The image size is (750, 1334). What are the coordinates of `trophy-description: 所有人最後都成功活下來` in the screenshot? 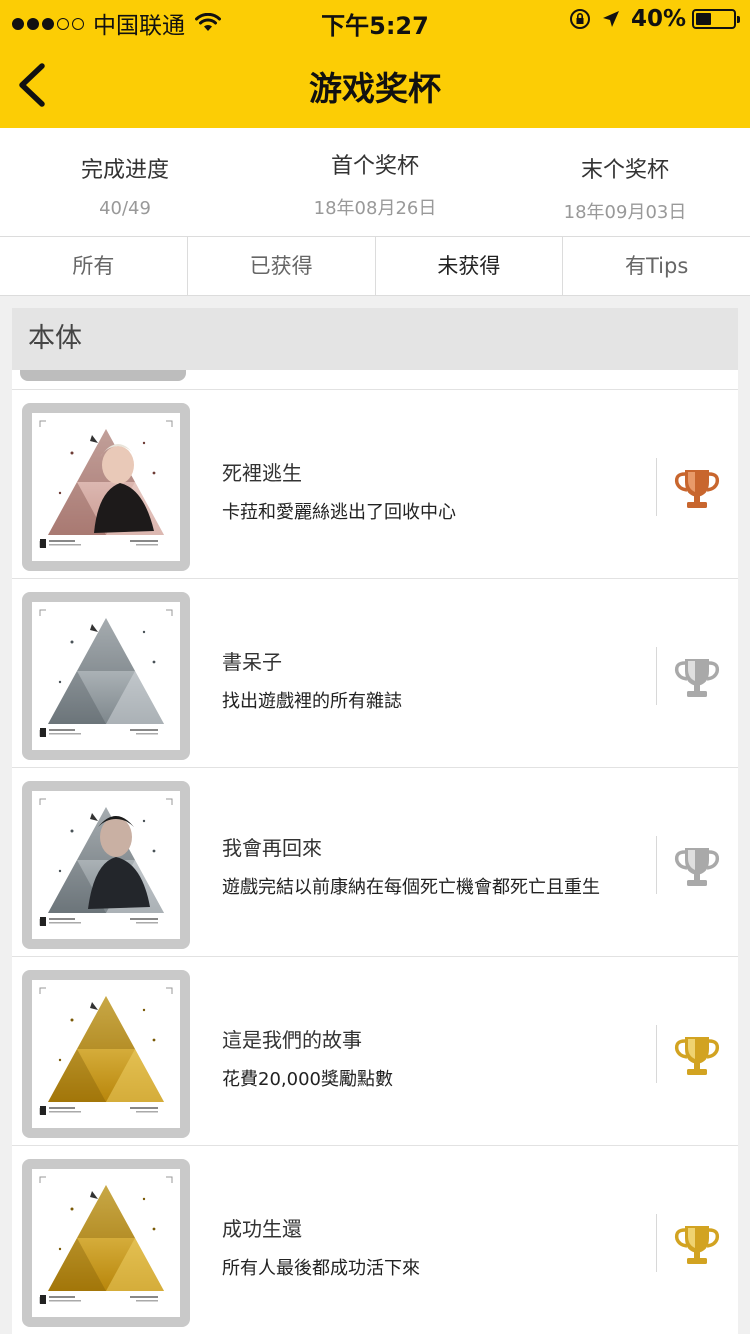 It's located at (321, 1268).